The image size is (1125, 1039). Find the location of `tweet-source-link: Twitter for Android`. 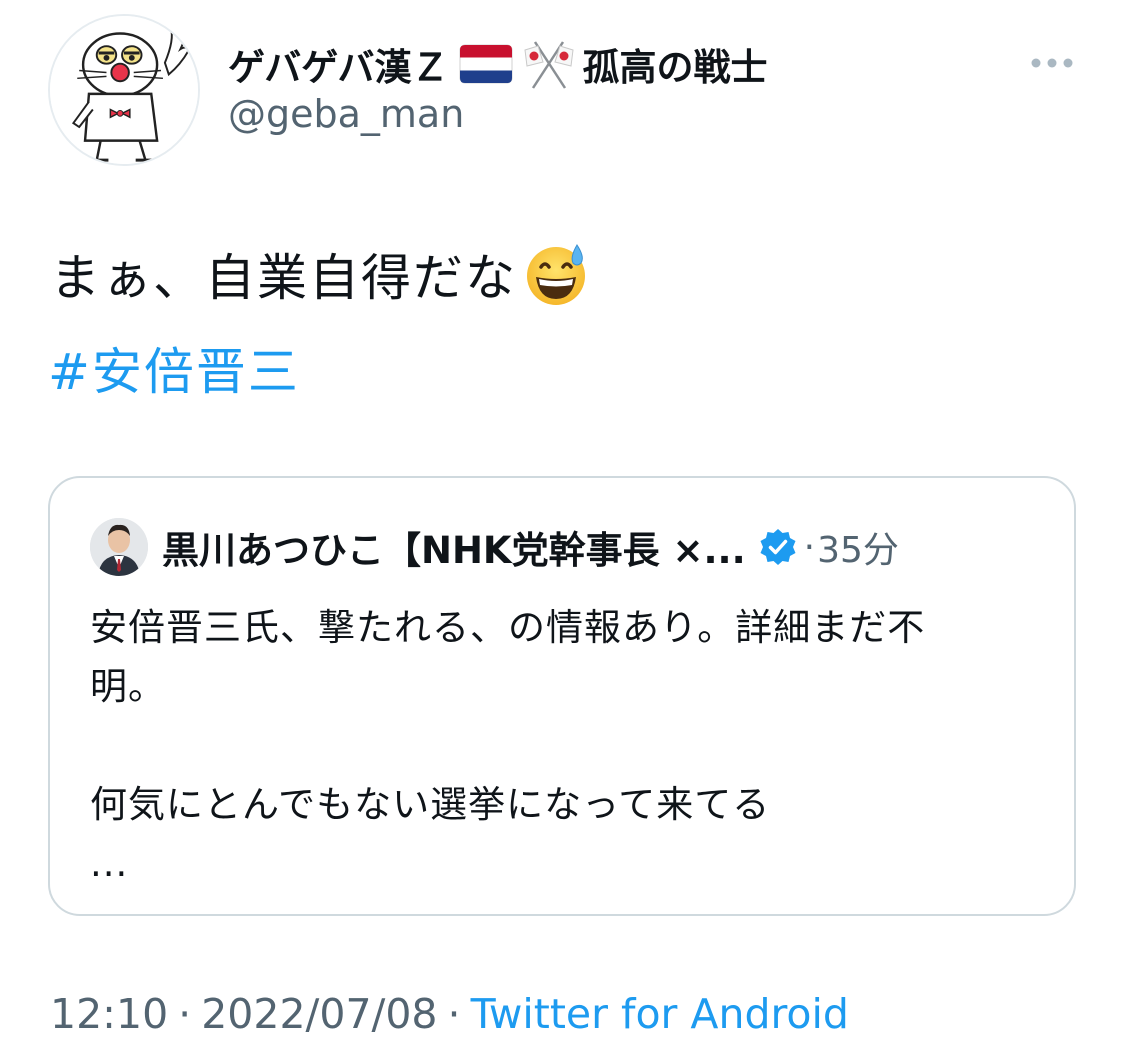

tweet-source-link: Twitter for Android is located at coordinates (660, 1014).